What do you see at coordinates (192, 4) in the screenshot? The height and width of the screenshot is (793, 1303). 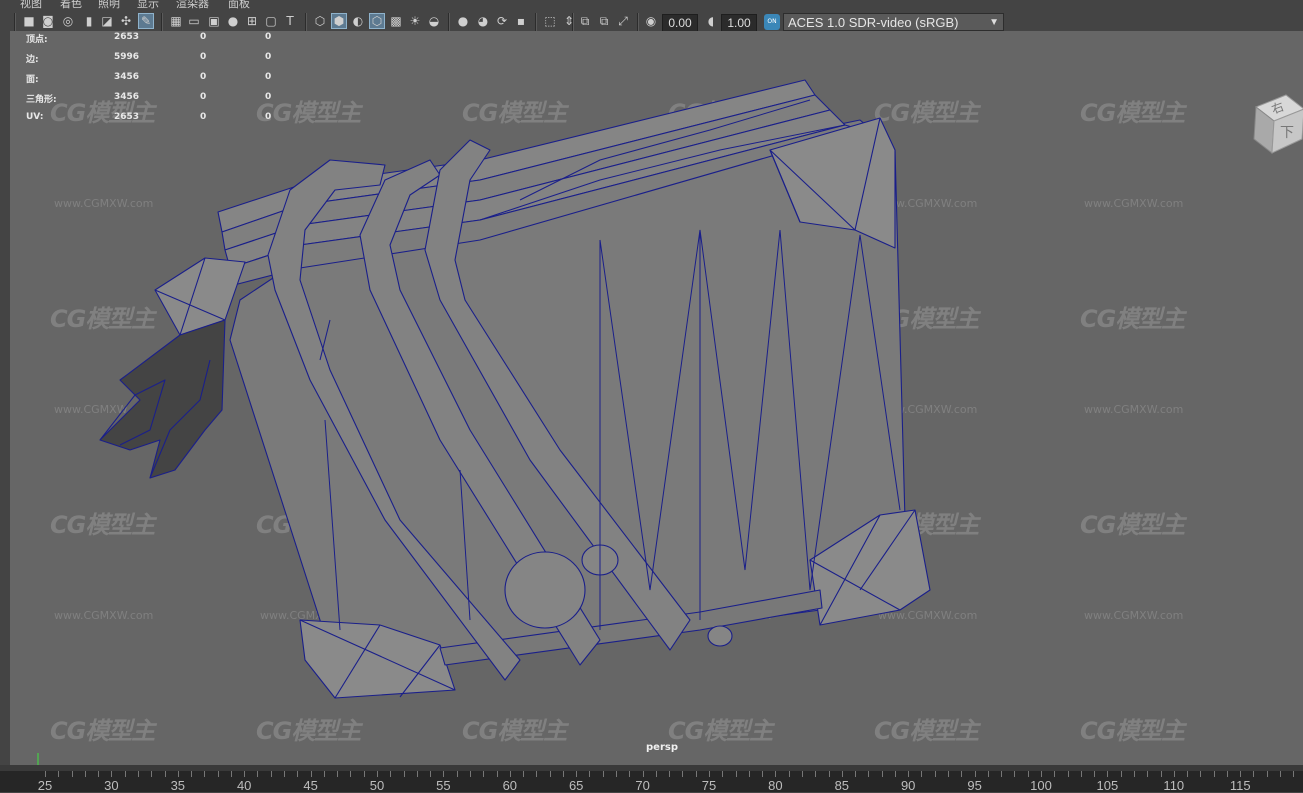 I see `menu-renderer: 渲染器` at bounding box center [192, 4].